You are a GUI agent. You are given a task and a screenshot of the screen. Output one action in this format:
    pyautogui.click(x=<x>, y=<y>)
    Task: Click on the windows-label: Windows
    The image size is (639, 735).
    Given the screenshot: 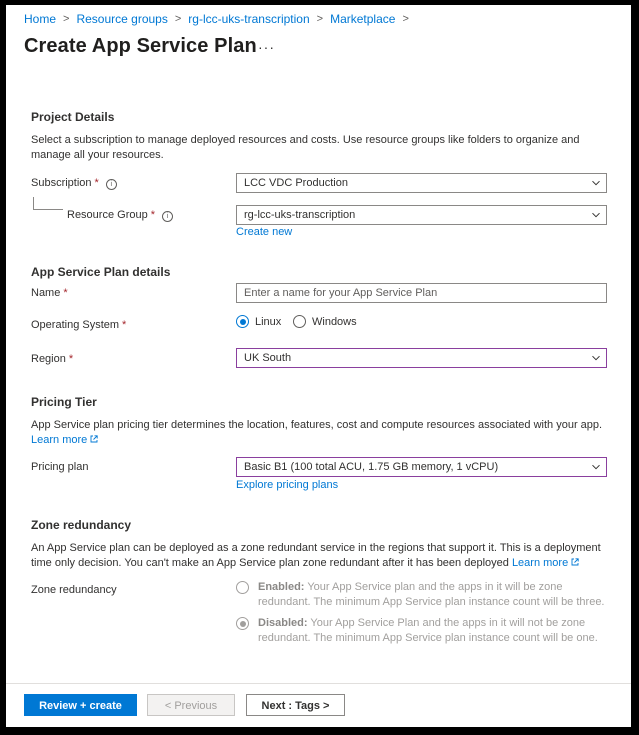 What is the action you would take?
    pyautogui.click(x=334, y=321)
    